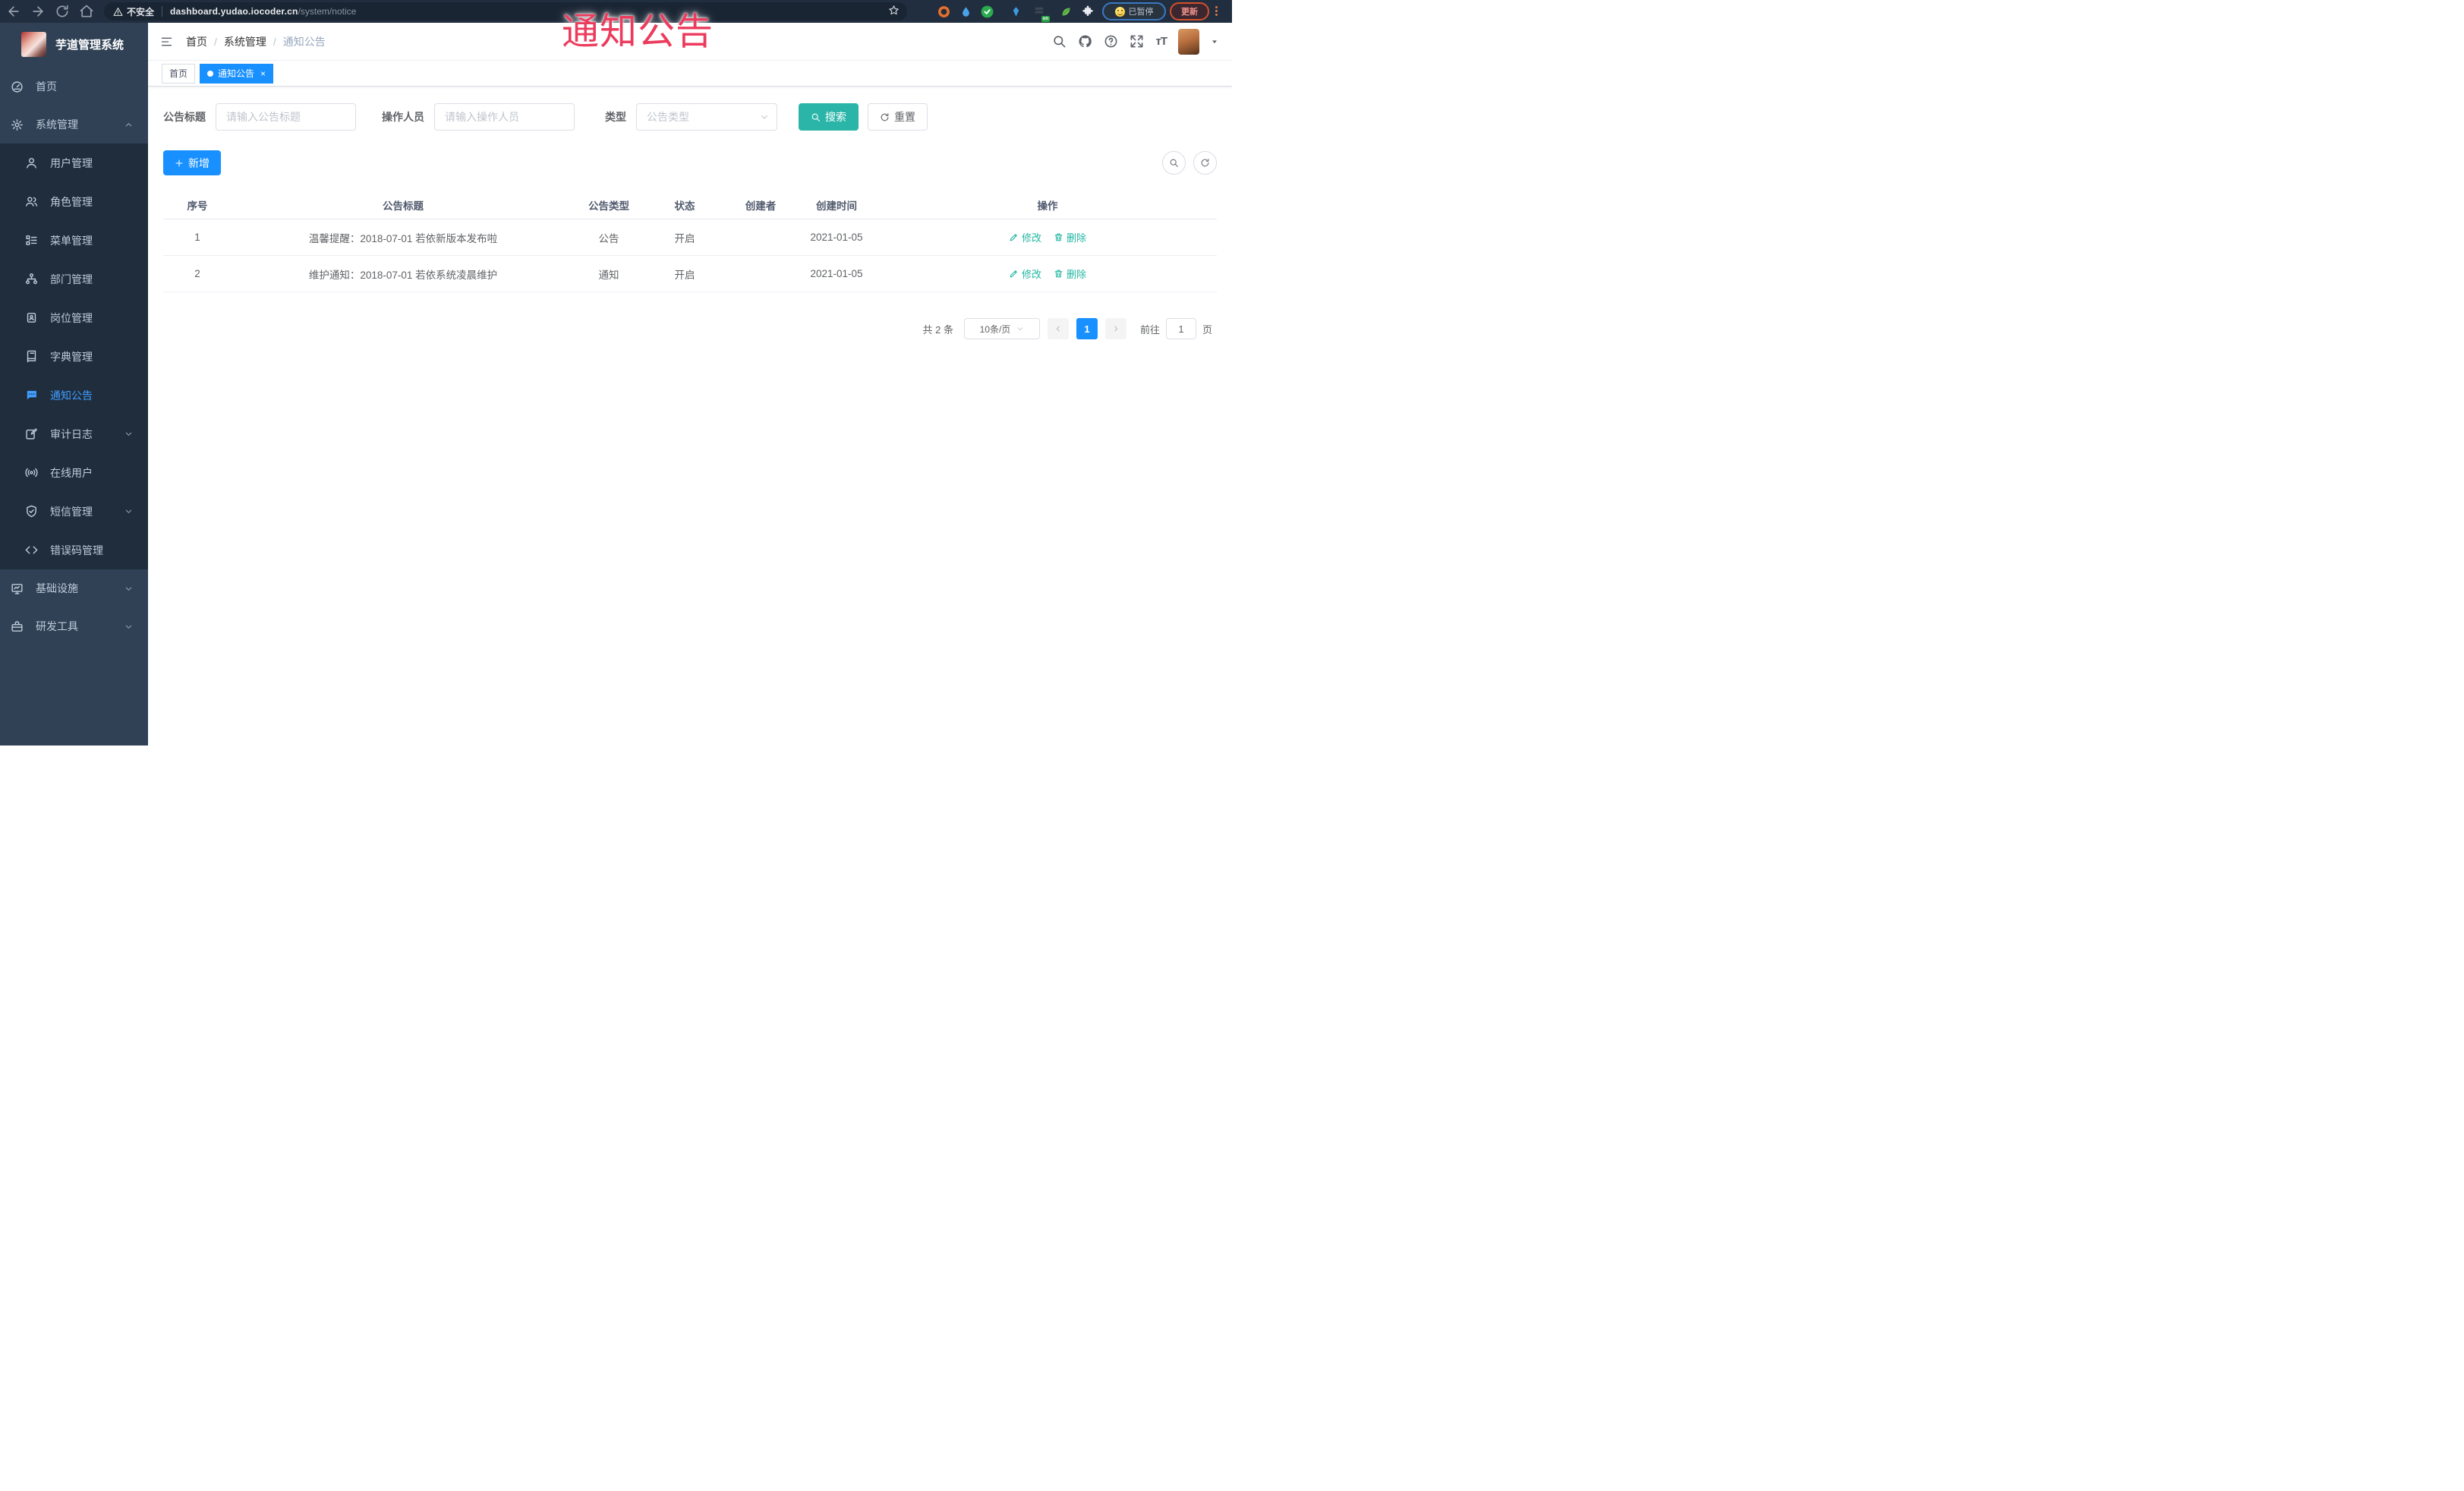  What do you see at coordinates (234, 11) in the screenshot?
I see `url-host: dashboard.yudao.iocoder.cn` at bounding box center [234, 11].